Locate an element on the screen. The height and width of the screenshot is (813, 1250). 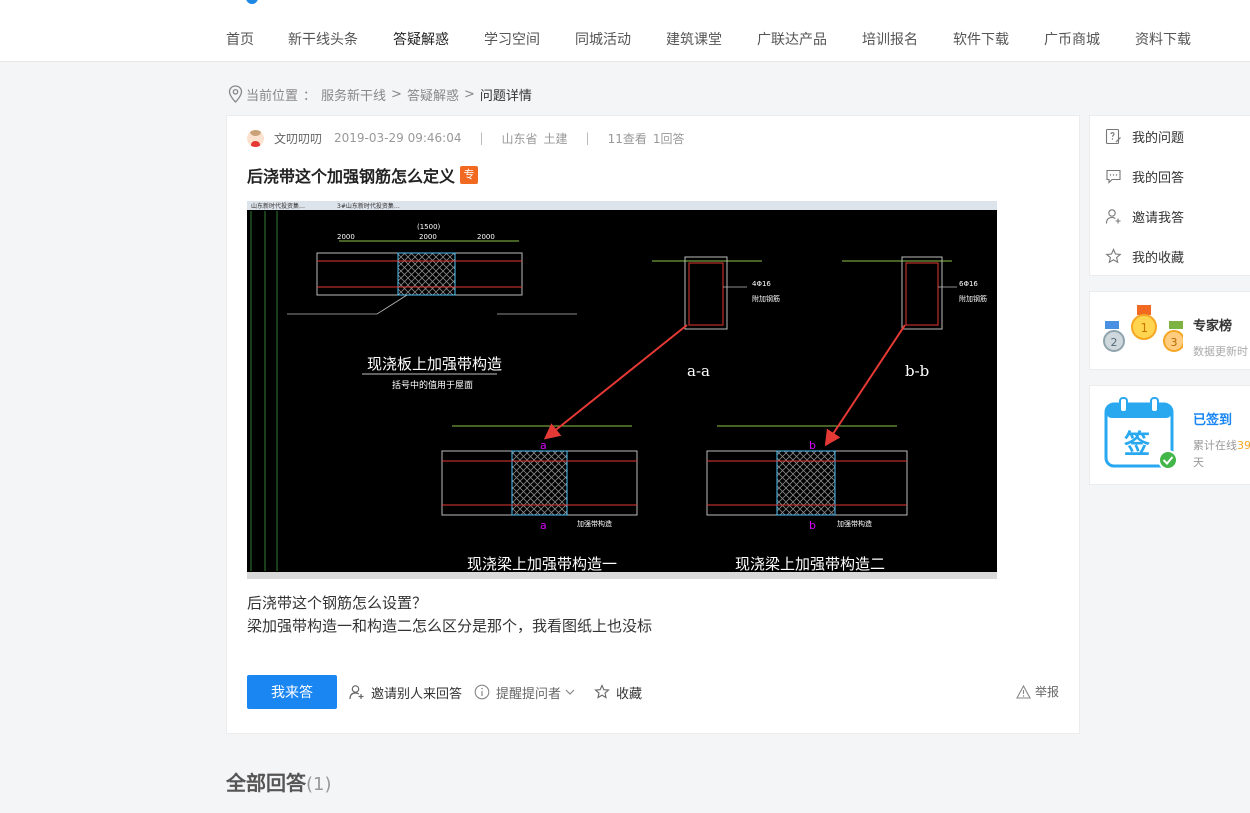
post-time: 2019-03-29 09:46:04 is located at coordinates (398, 138).